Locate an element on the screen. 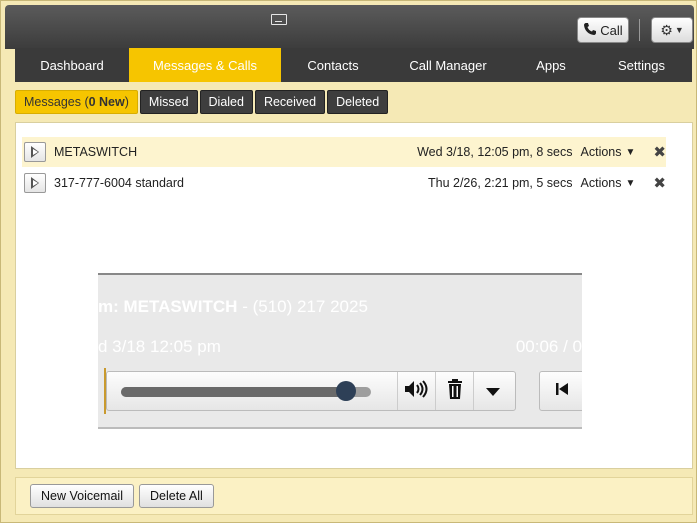  progress-slider is located at coordinates (246, 392).